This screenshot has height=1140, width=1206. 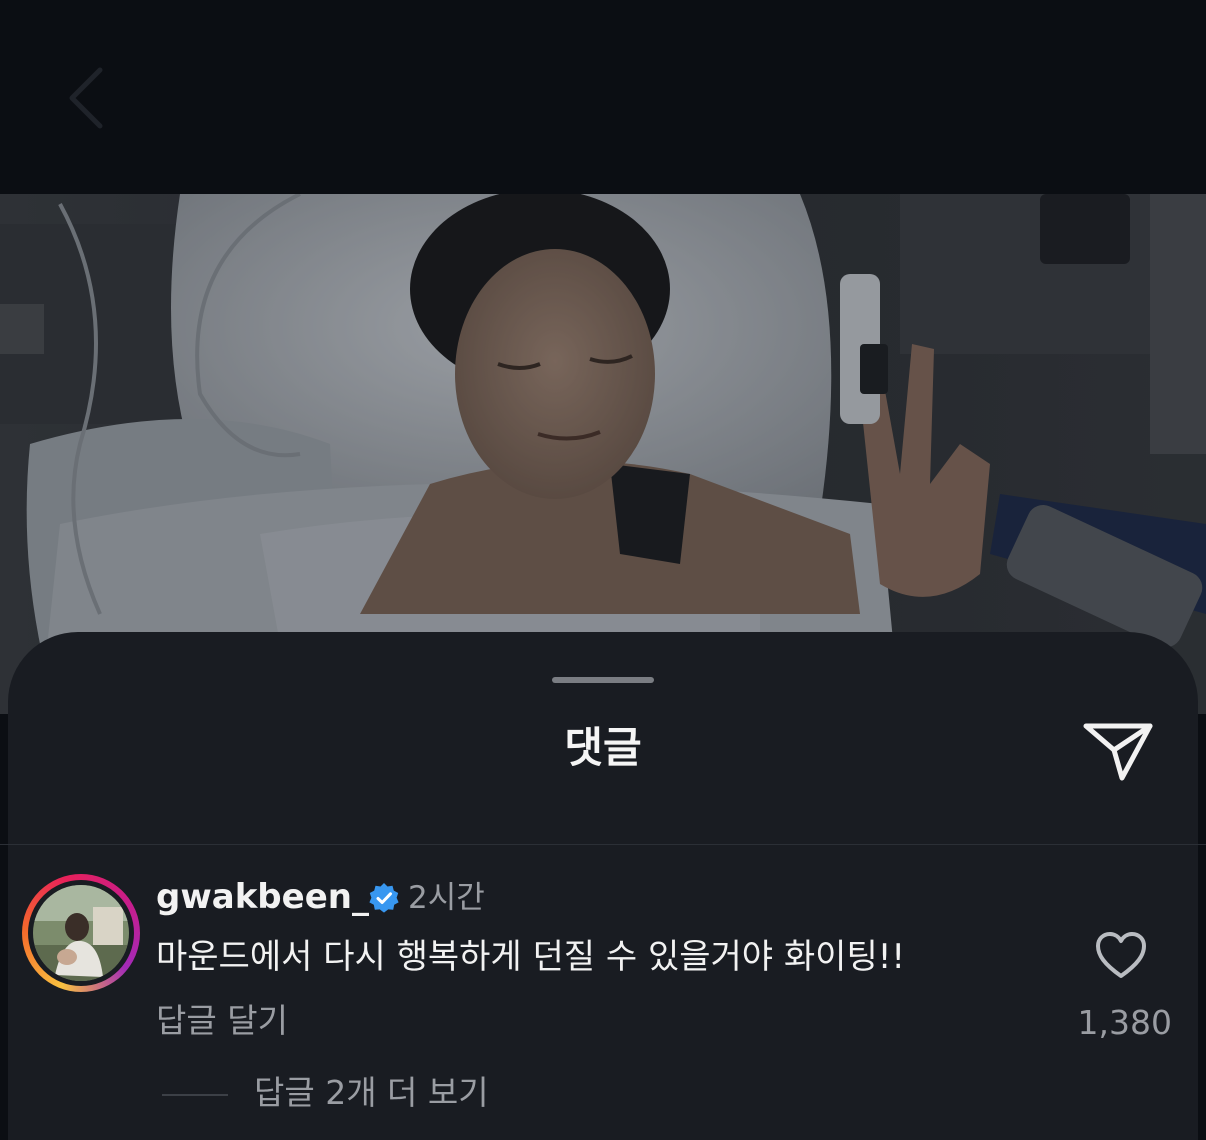 What do you see at coordinates (222, 1021) in the screenshot?
I see `reply-button: 답글 달기` at bounding box center [222, 1021].